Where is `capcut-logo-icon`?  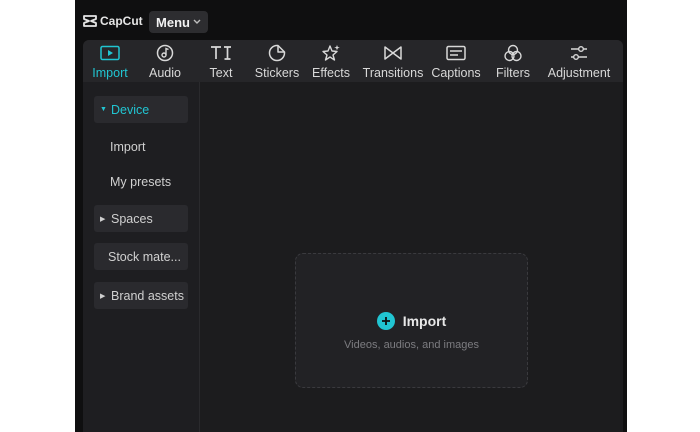 capcut-logo-icon is located at coordinates (90, 21).